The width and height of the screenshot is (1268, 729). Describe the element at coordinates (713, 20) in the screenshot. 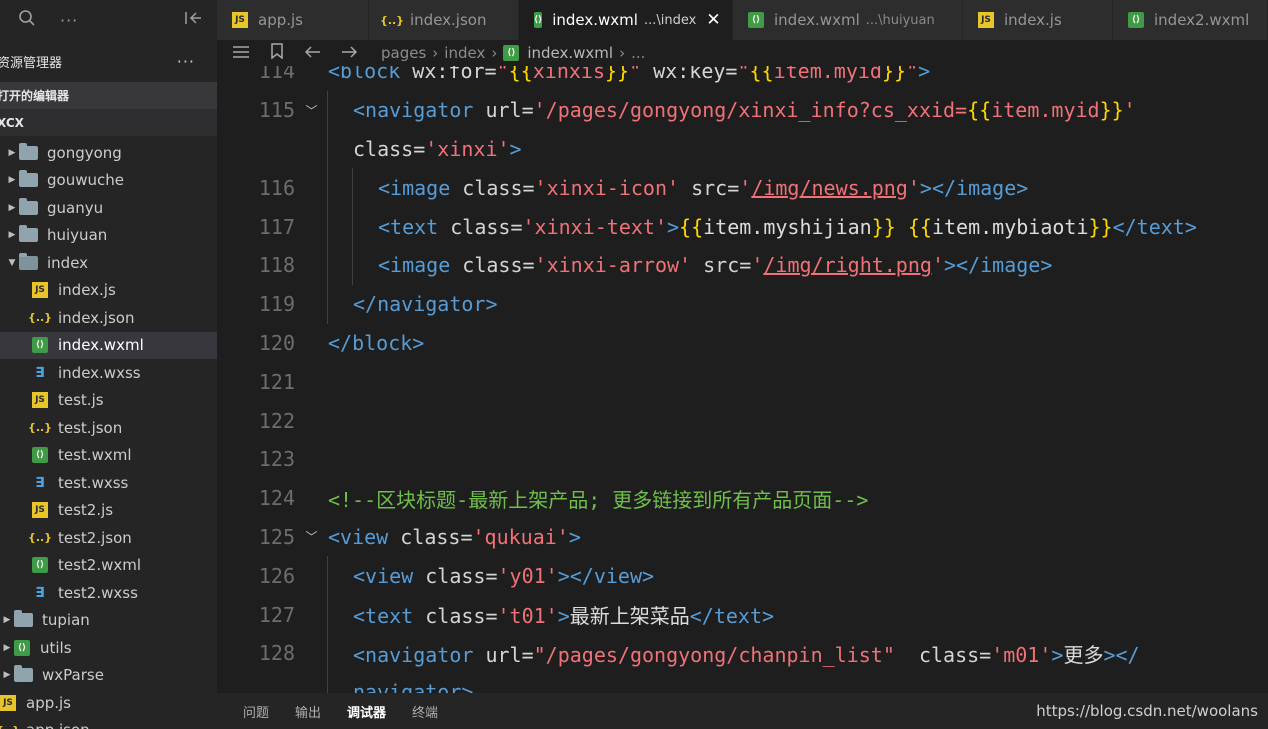

I see `close-icon: ✕` at that location.